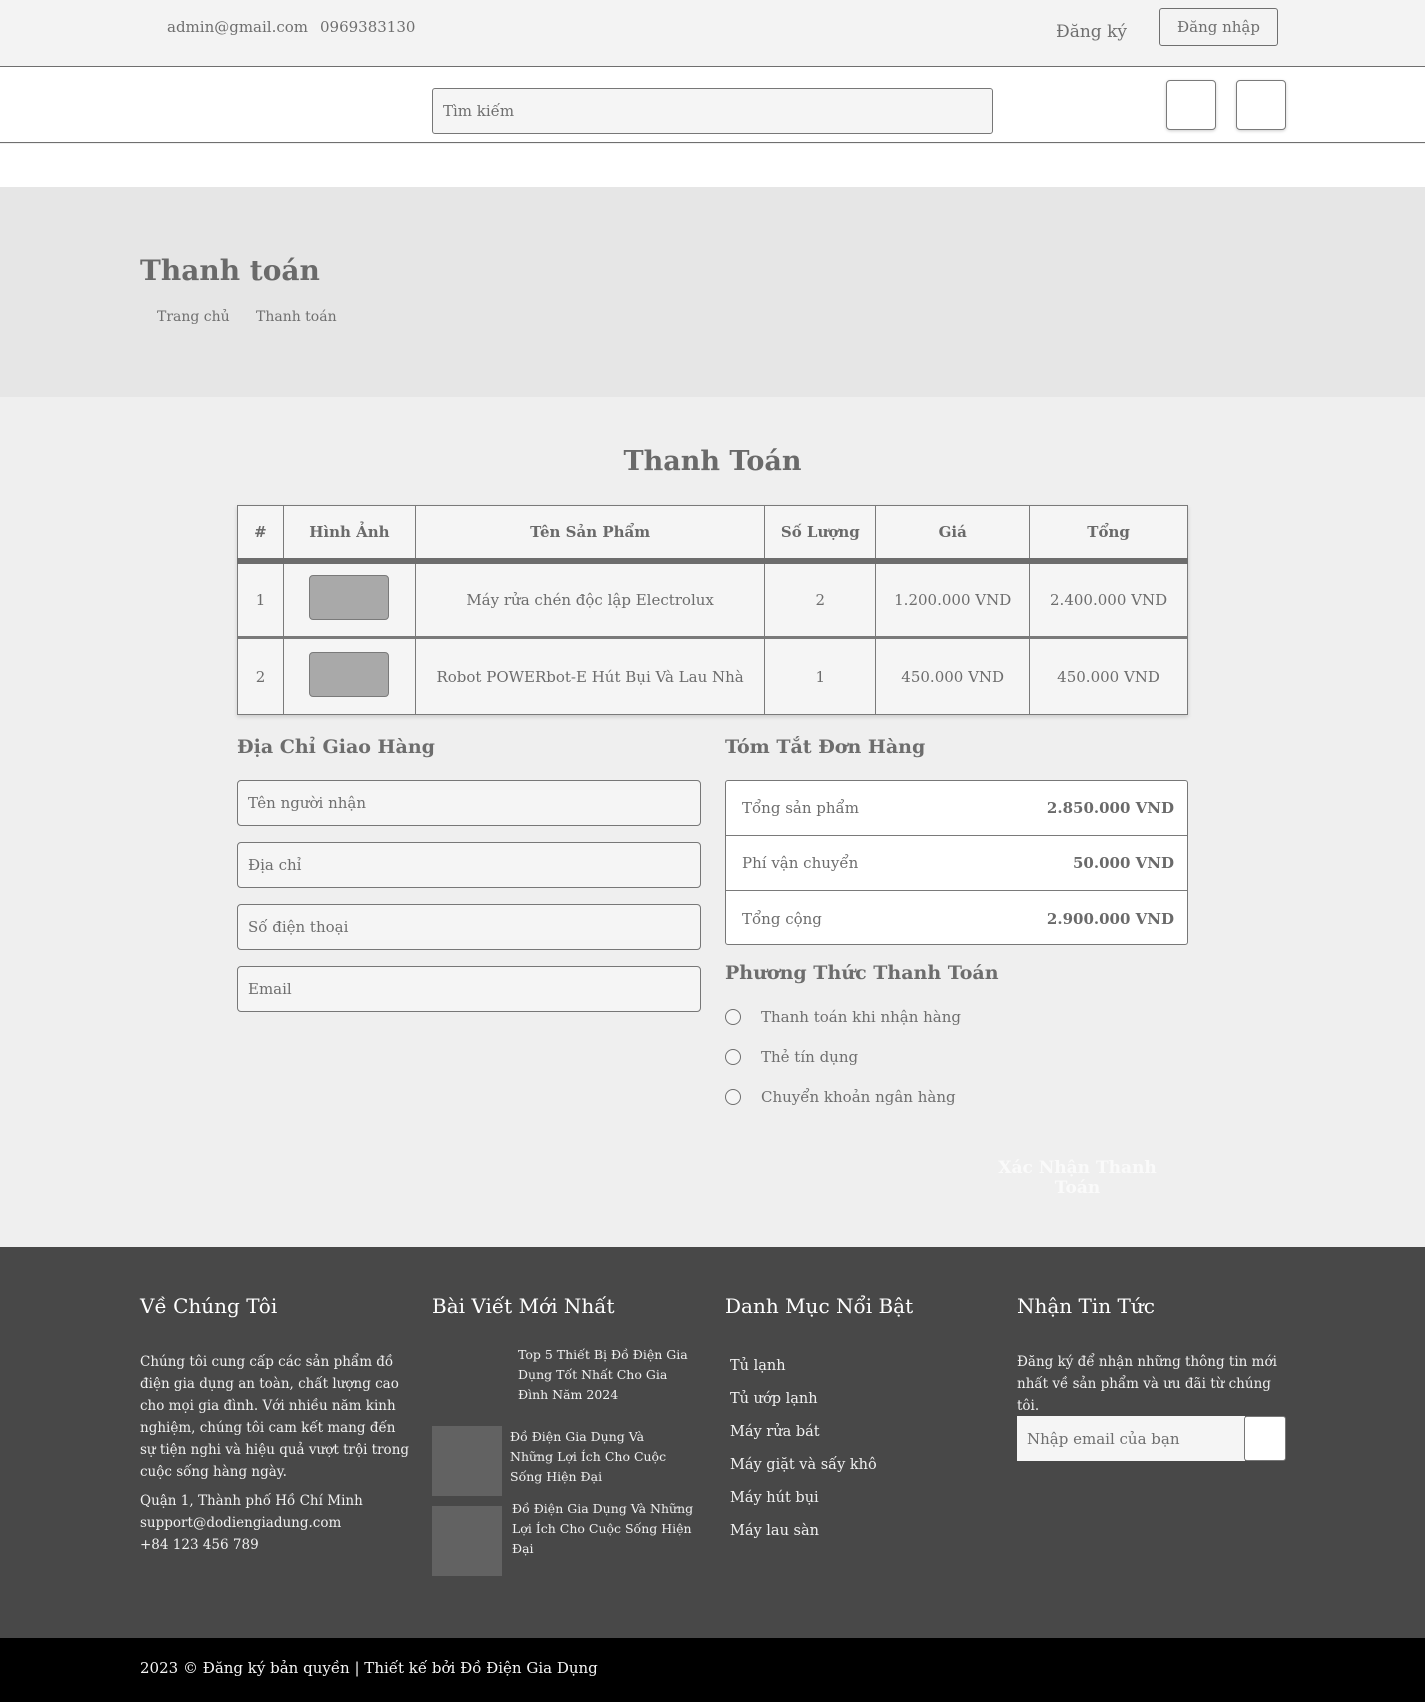 This screenshot has width=1425, height=1702. What do you see at coordinates (336, 747) in the screenshot?
I see `shipping-address-heading: Địa Chỉ Giao Hàng` at bounding box center [336, 747].